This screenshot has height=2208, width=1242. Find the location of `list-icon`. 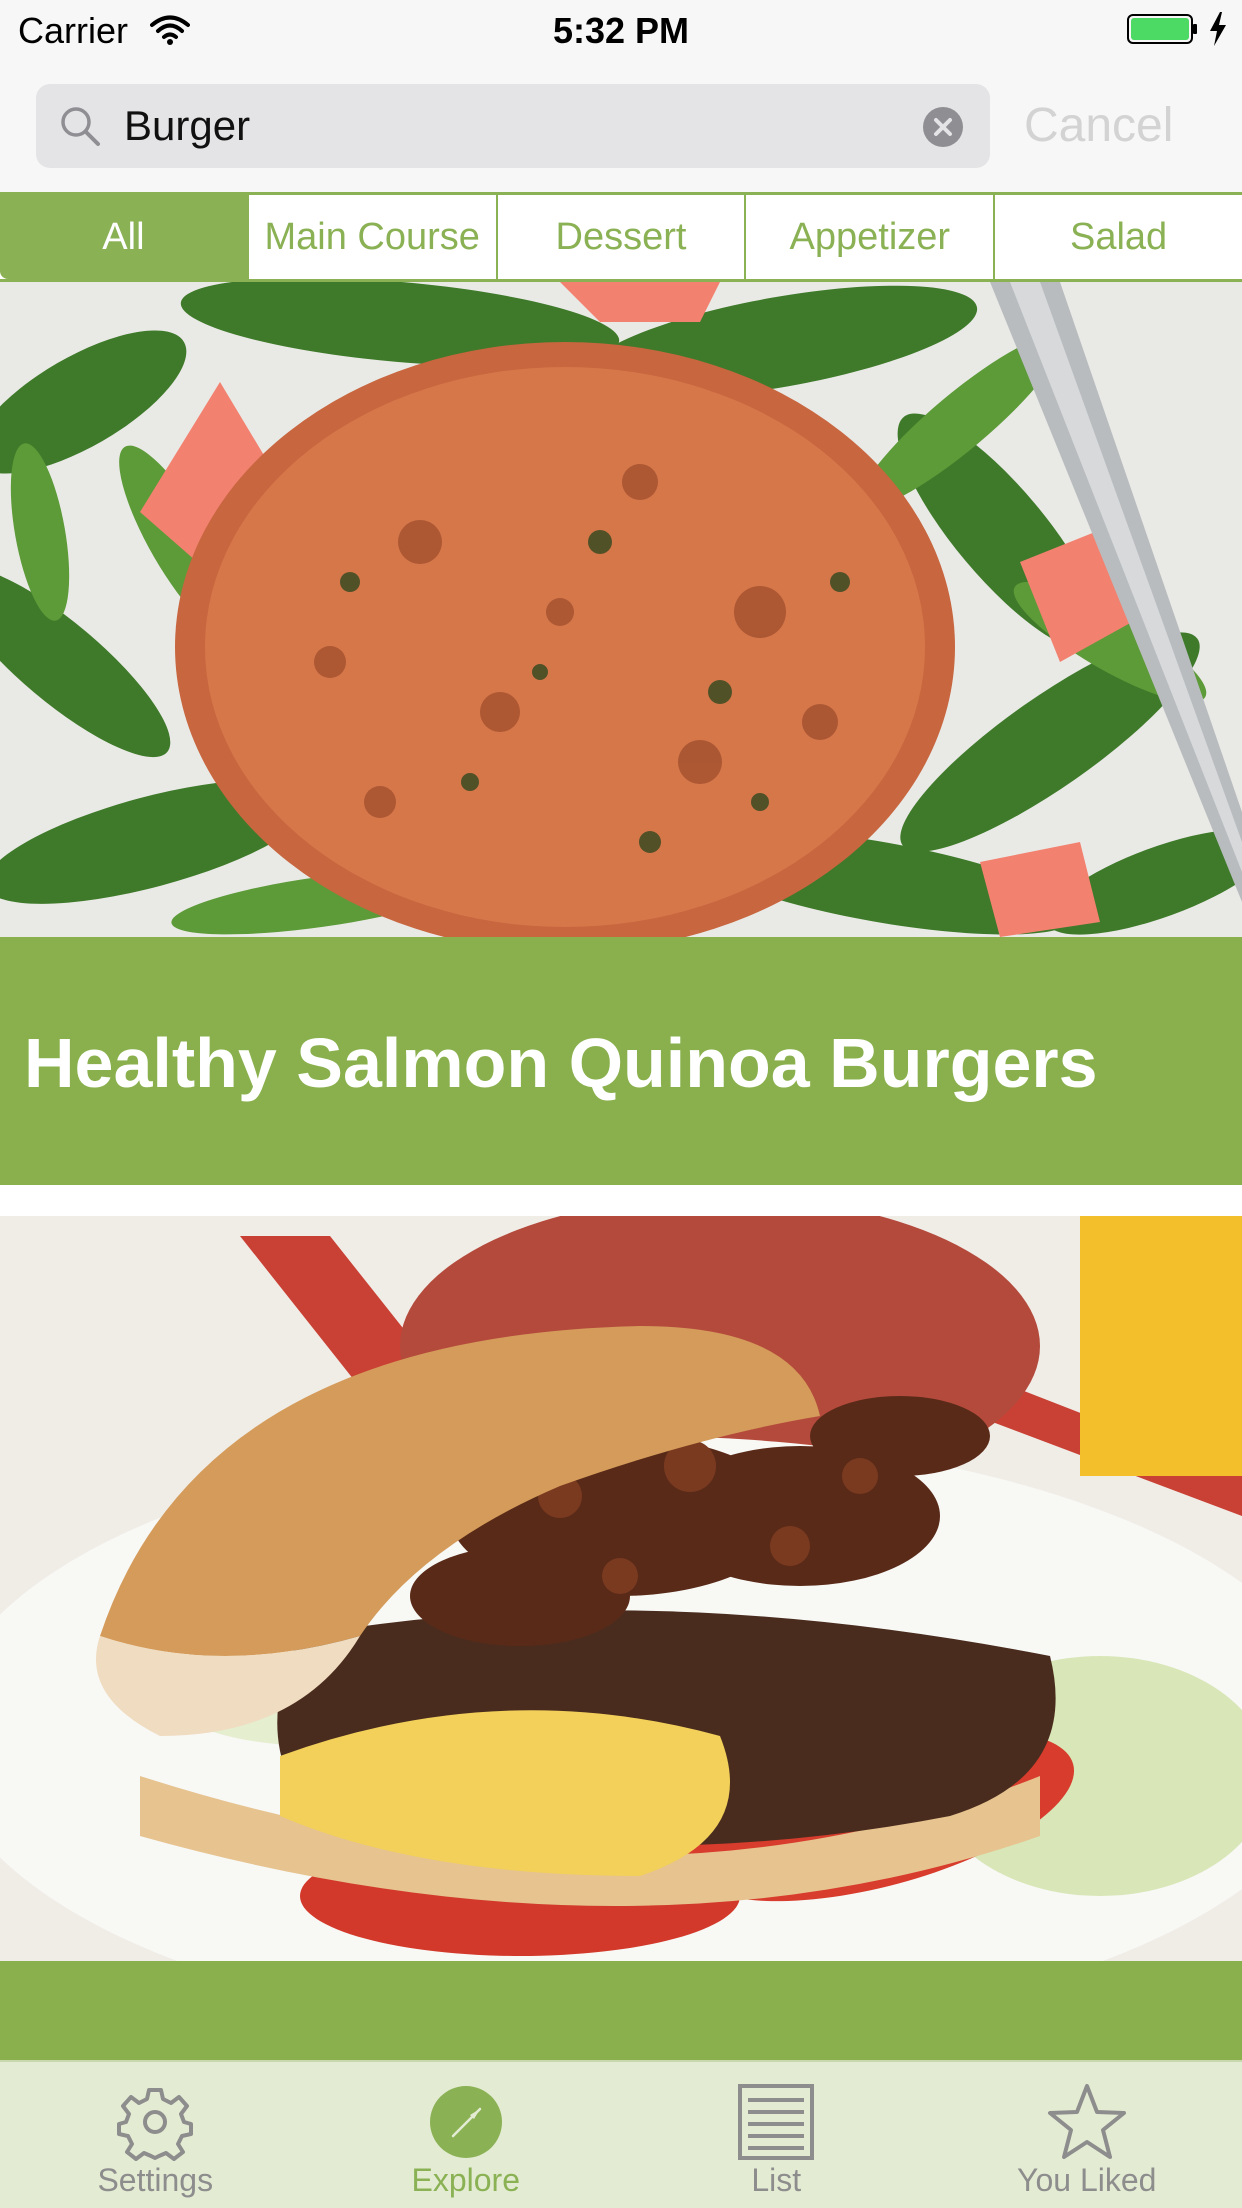

list-icon is located at coordinates (776, 2122).